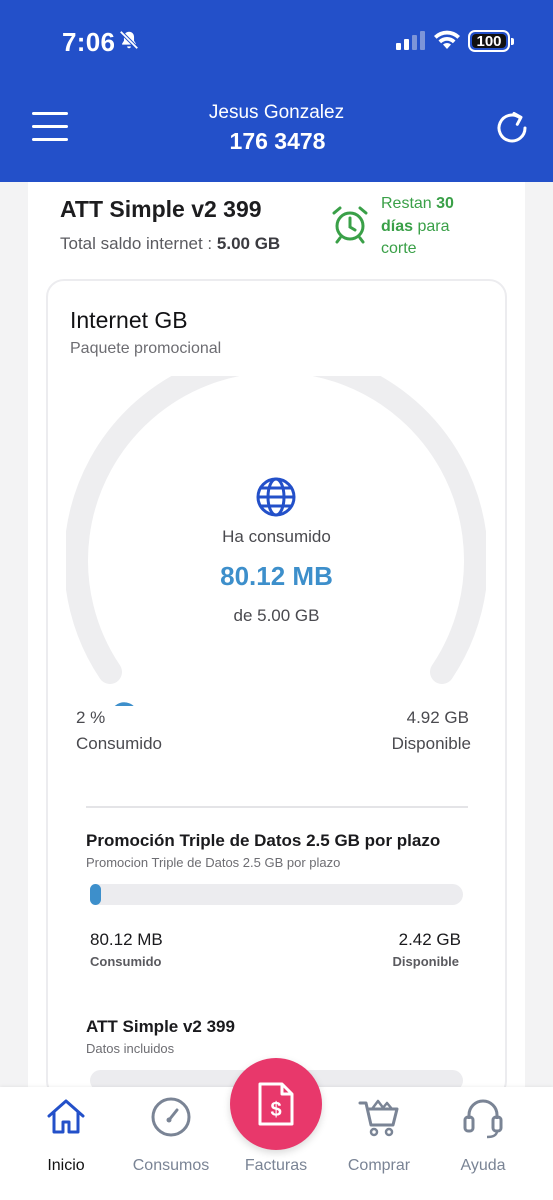 Image resolution: width=553 pixels, height=1200 pixels. I want to click on phone-visible: 176 3478, so click(277, 141).